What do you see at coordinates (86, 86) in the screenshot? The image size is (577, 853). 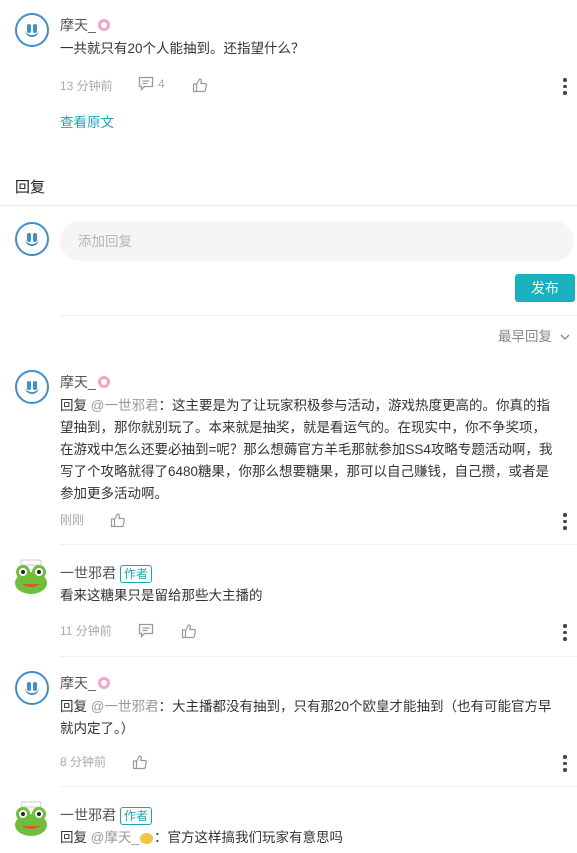 I see `post-time: 13 分钟前` at bounding box center [86, 86].